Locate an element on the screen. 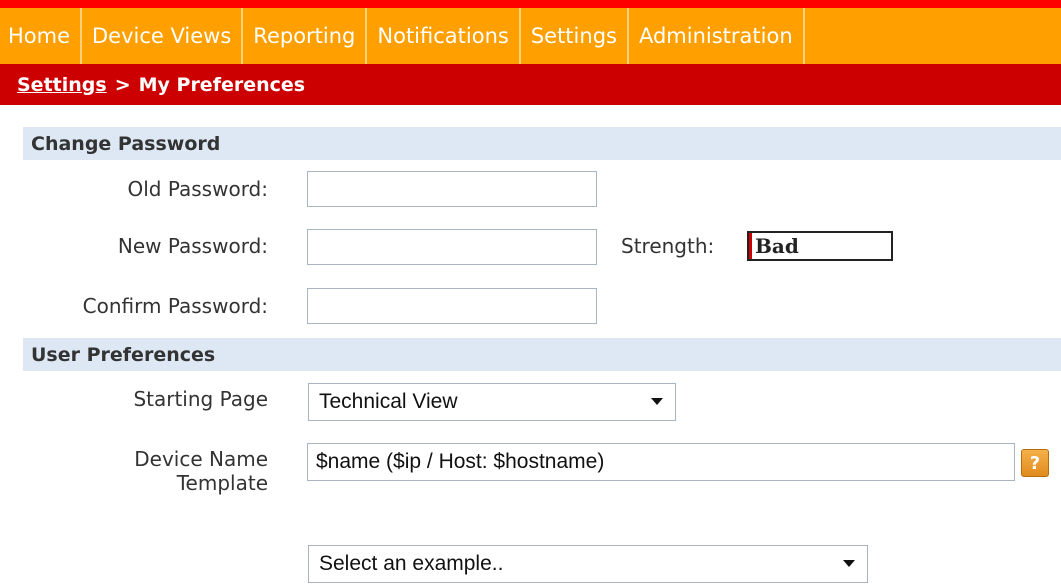 The height and width of the screenshot is (587, 1061). old-password-label: Old Password: is located at coordinates (197, 189).